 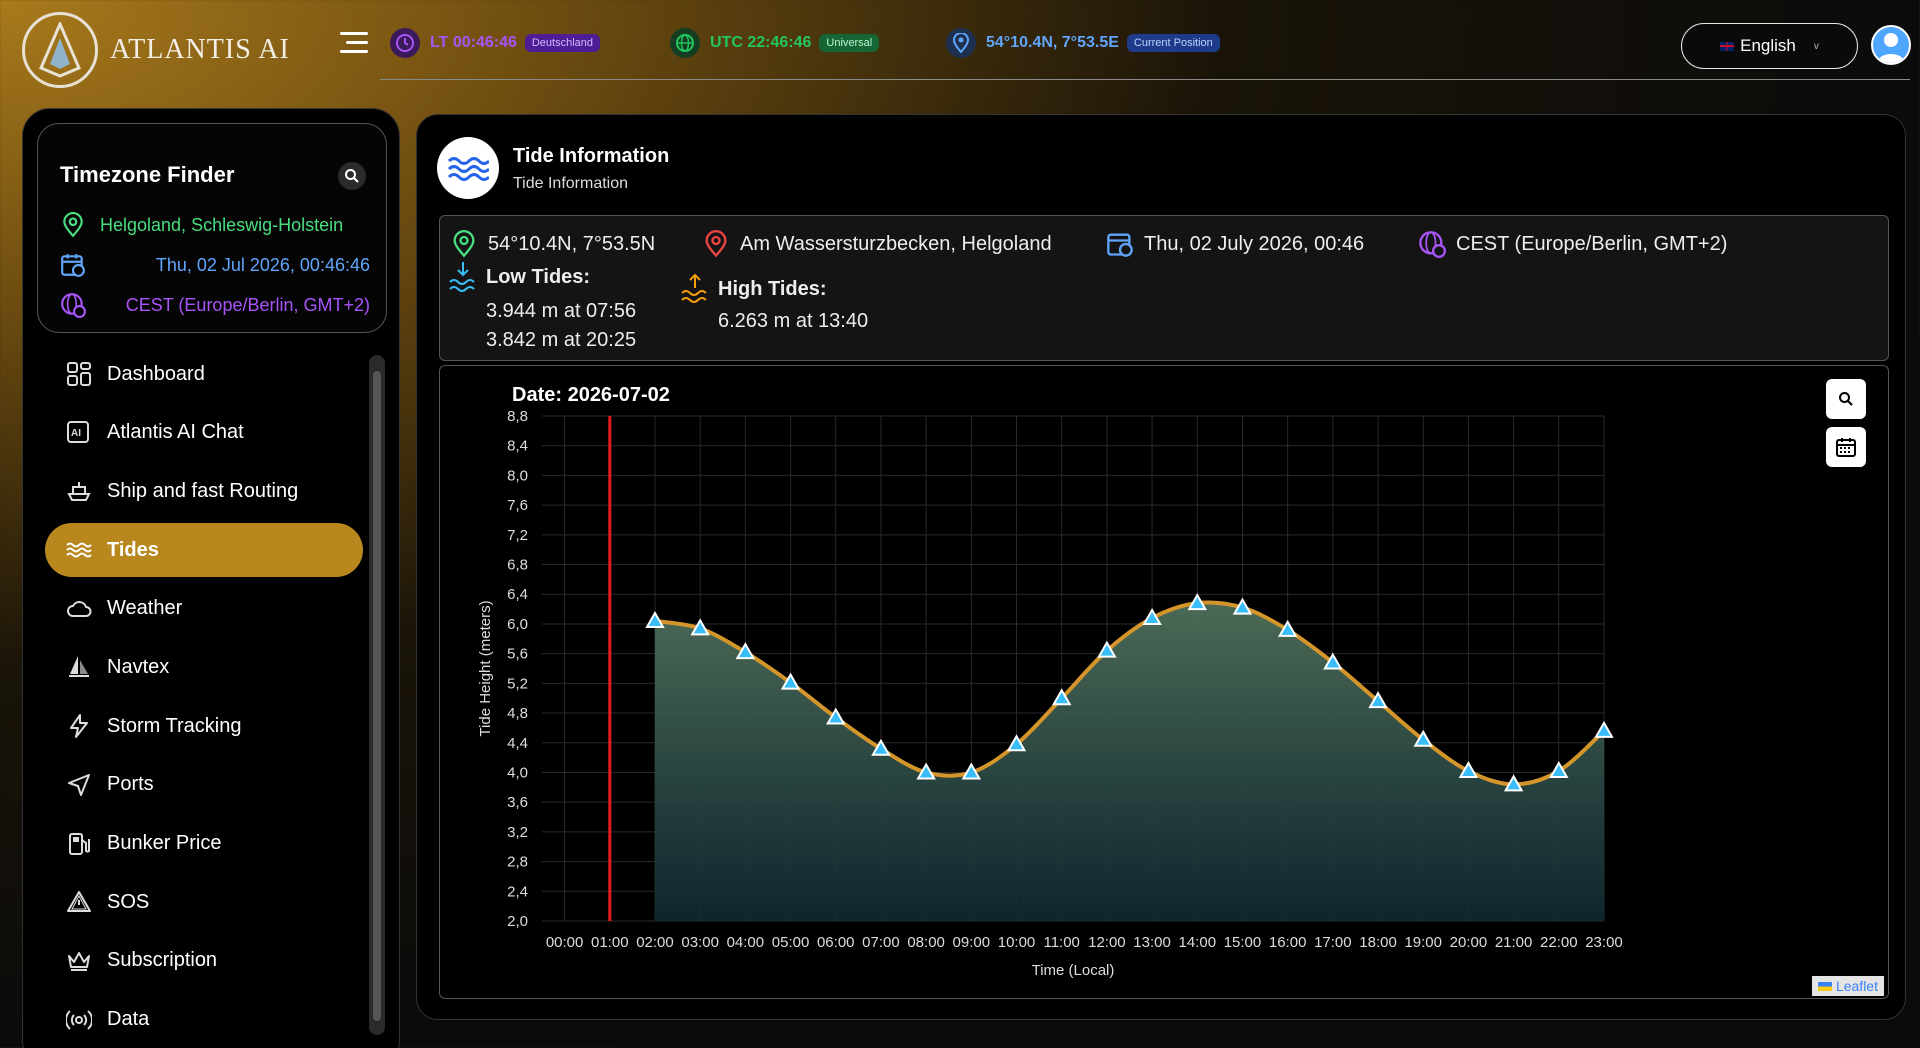 What do you see at coordinates (464, 244) in the screenshot?
I see `location-pin-icon` at bounding box center [464, 244].